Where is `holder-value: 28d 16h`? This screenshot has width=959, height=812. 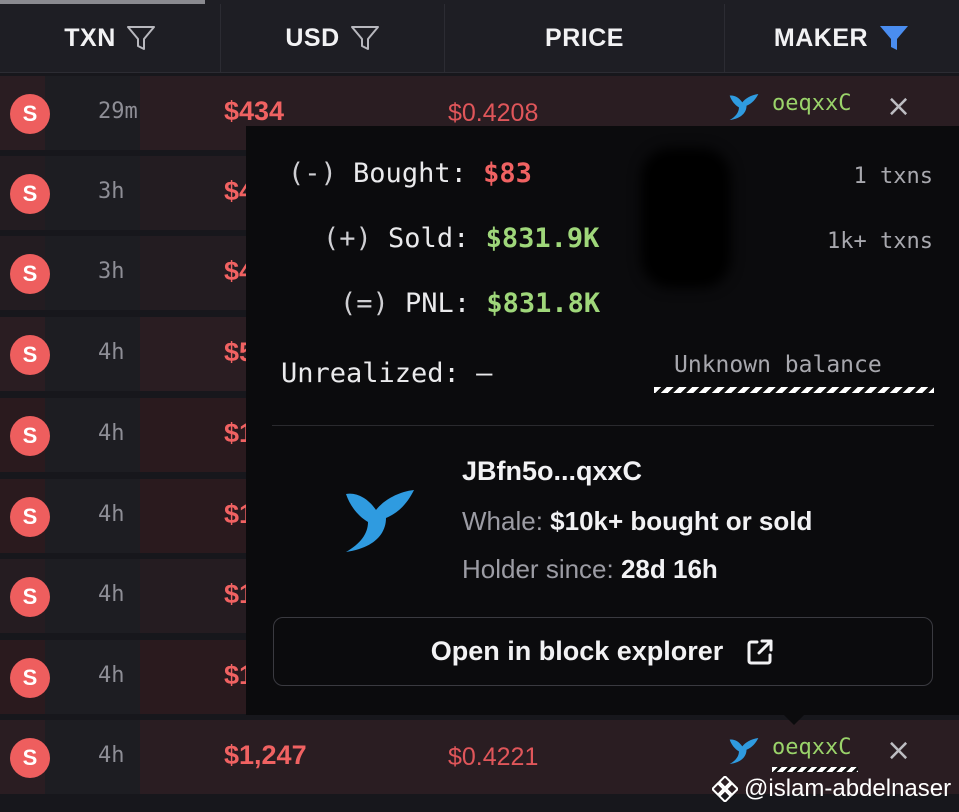
holder-value: 28d 16h is located at coordinates (669, 569).